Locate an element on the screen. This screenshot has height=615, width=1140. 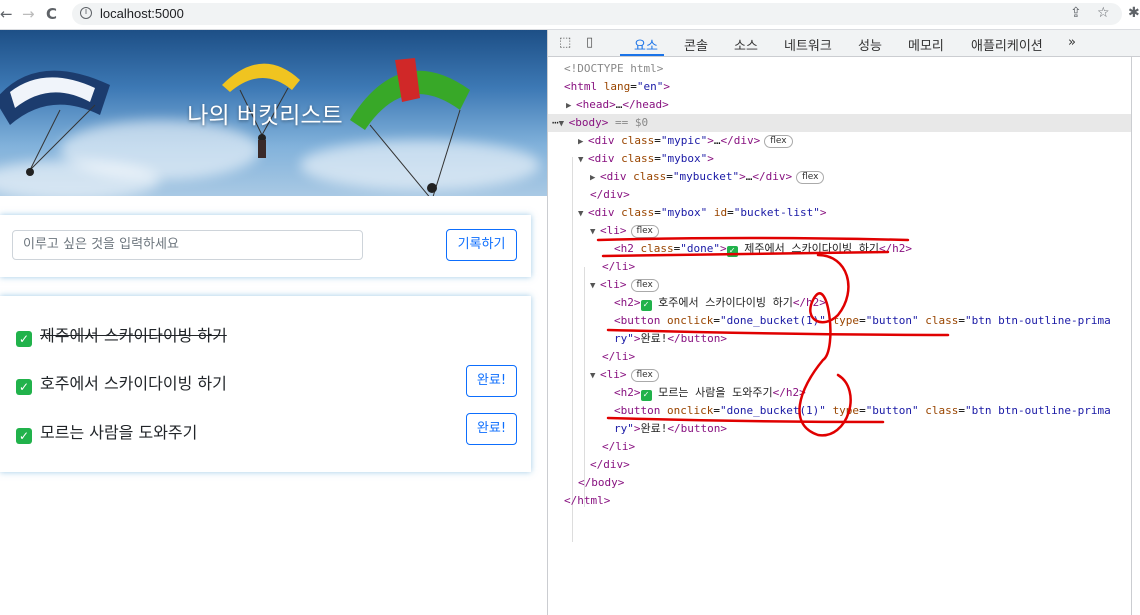
bucket-input: 이루고 싶은 것을 입력하세요 is located at coordinates (187, 245).